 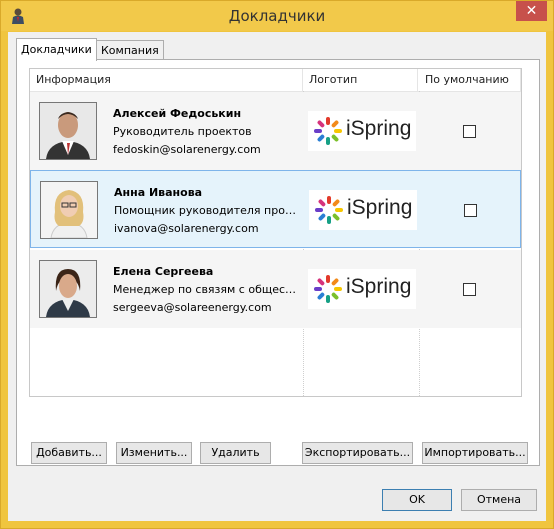 I want to click on ok-button: OK, so click(x=417, y=500).